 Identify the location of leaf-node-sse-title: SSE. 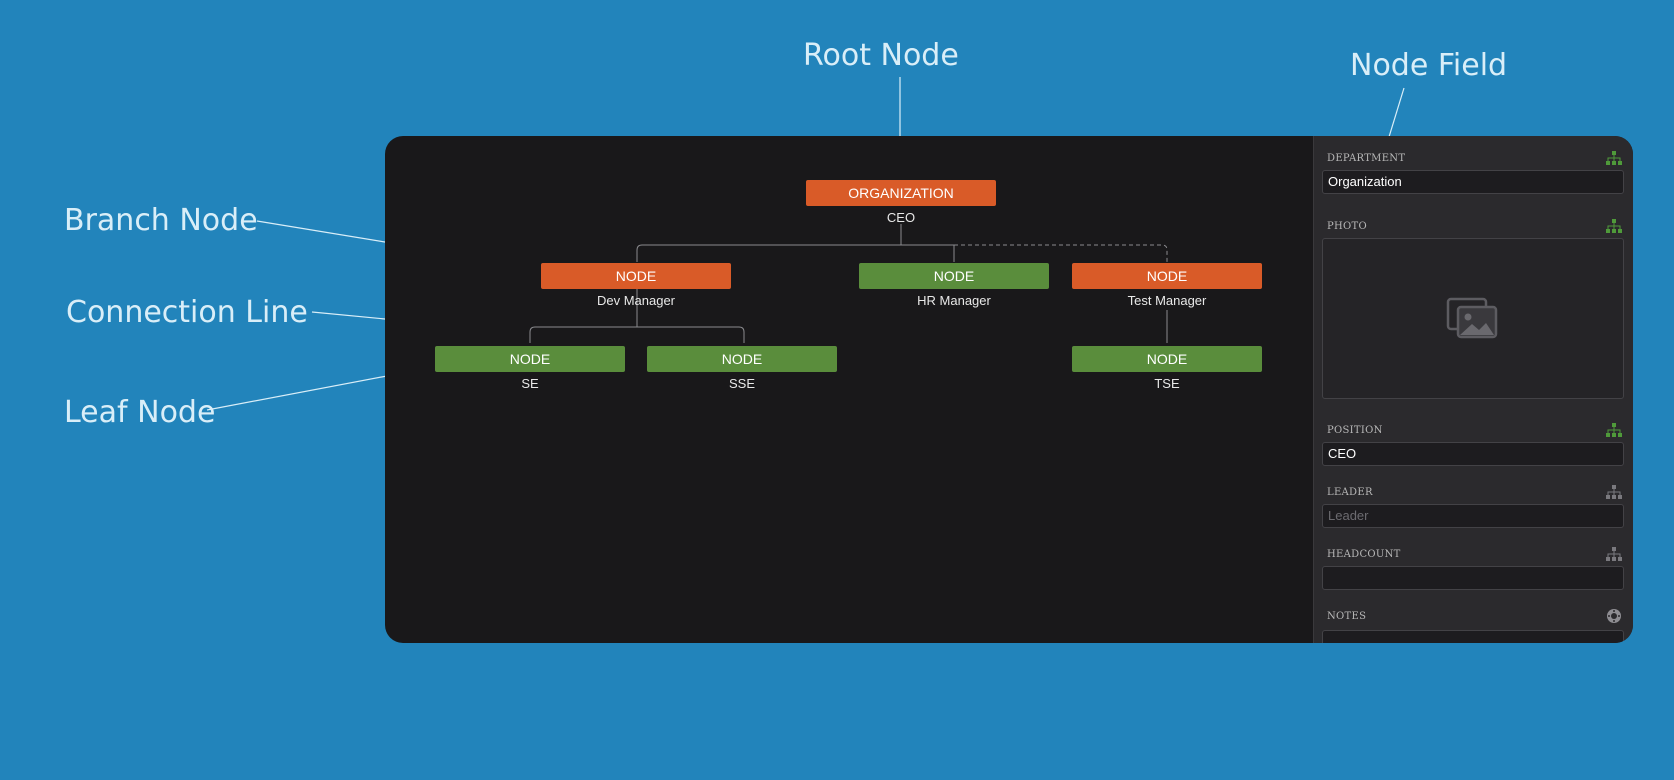
(741, 383).